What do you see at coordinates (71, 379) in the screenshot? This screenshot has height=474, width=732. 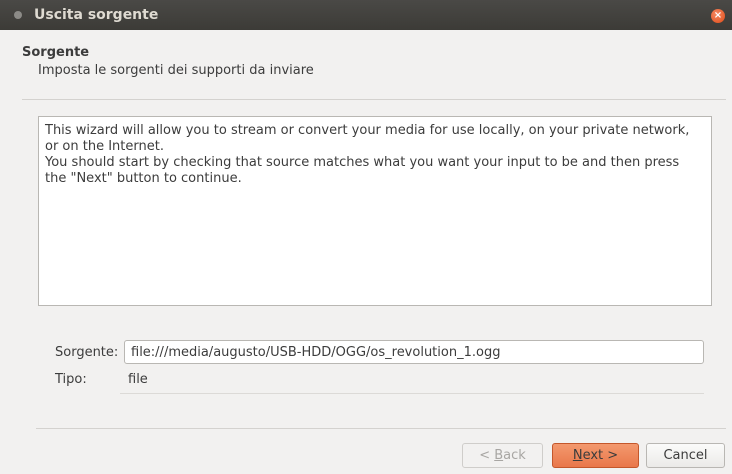 I see `type-label: Tipo:` at bounding box center [71, 379].